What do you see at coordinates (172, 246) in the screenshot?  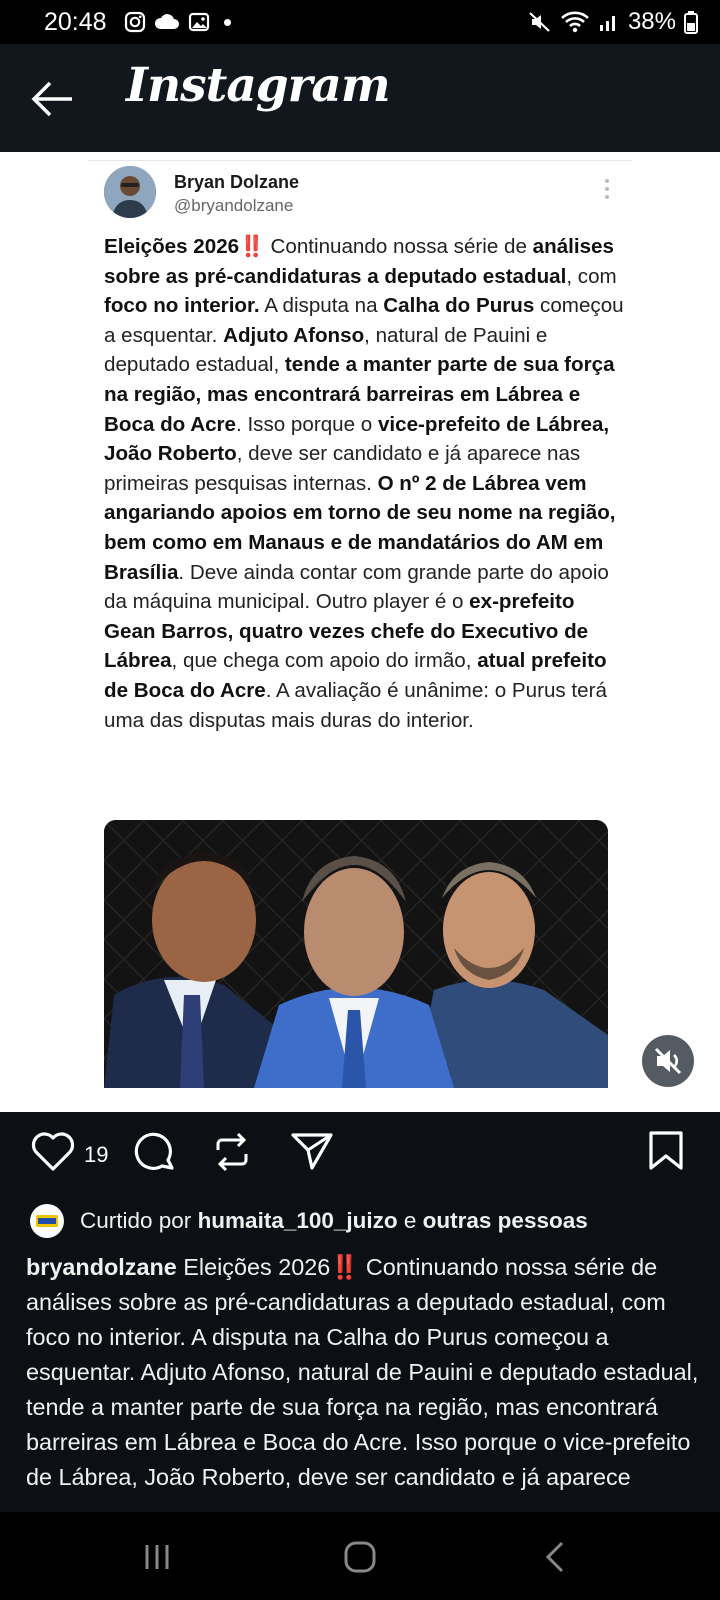 I see `tweet-text-segment: Eleições 2026` at bounding box center [172, 246].